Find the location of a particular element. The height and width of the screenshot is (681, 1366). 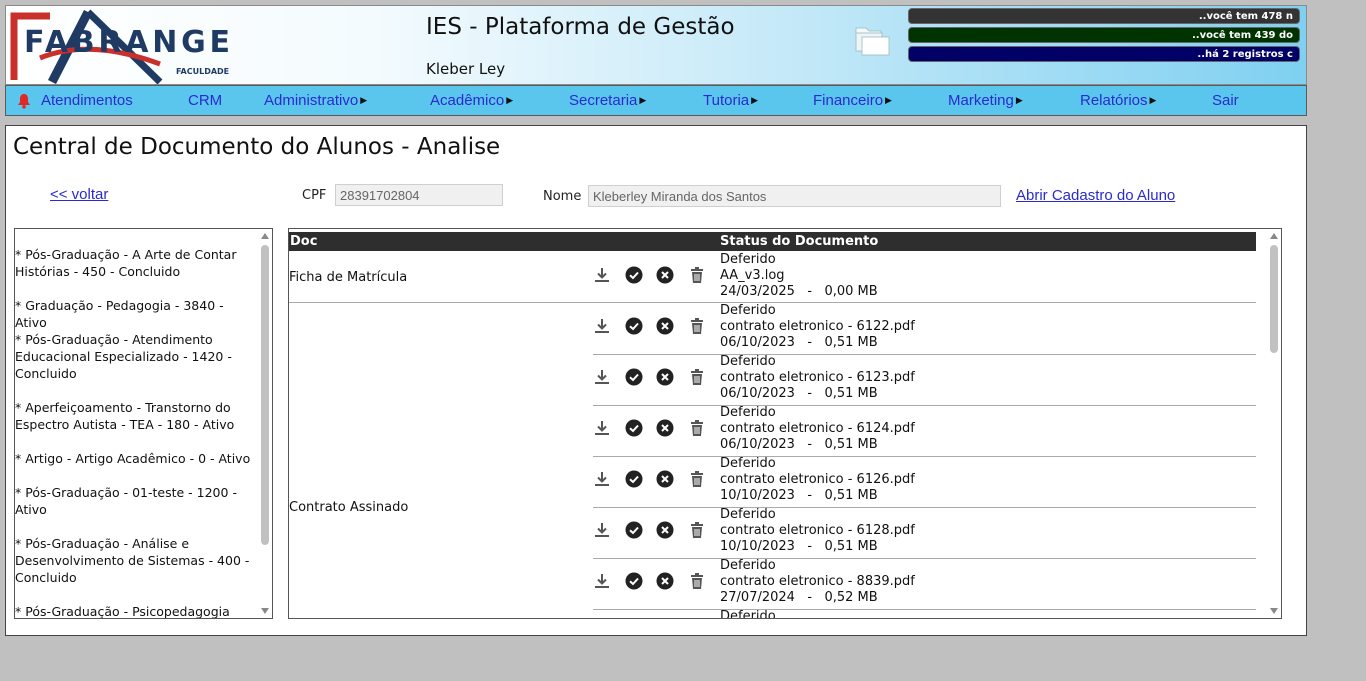

menu-tutoria: Tutoria ▶ is located at coordinates (730, 100).